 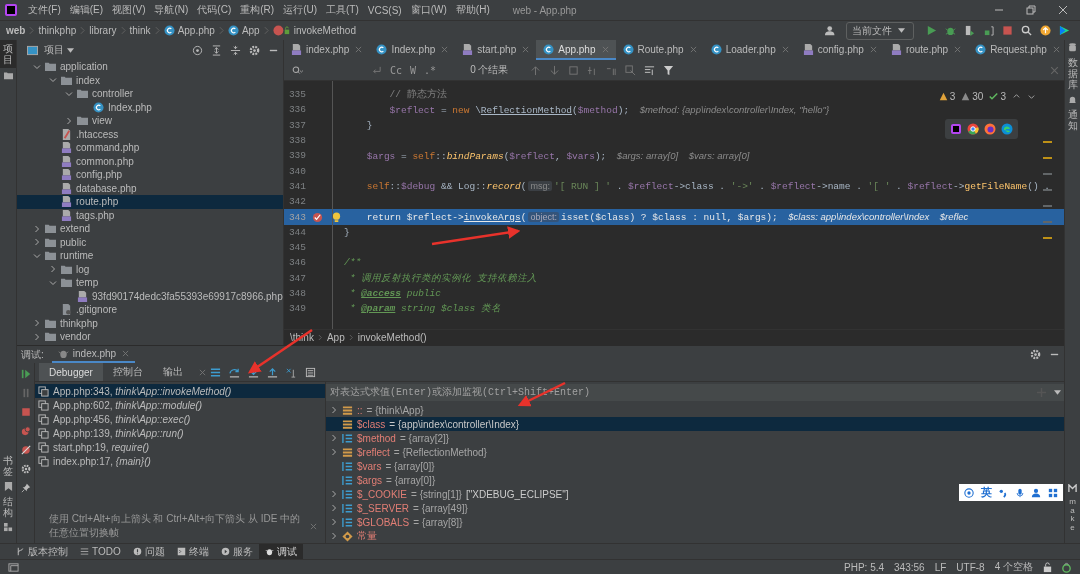 I want to click on breadcrumb-item: invokeMethod, so click(x=324, y=30).